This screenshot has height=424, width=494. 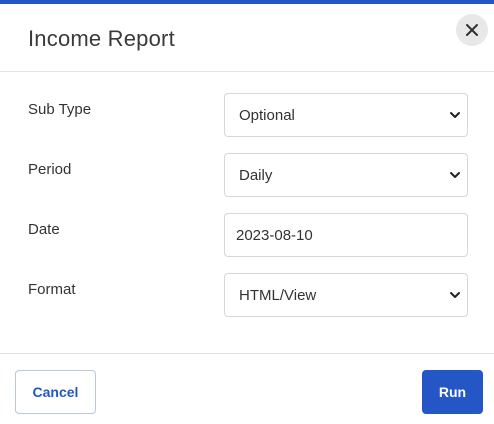 What do you see at coordinates (52, 289) in the screenshot?
I see `format-label: Format` at bounding box center [52, 289].